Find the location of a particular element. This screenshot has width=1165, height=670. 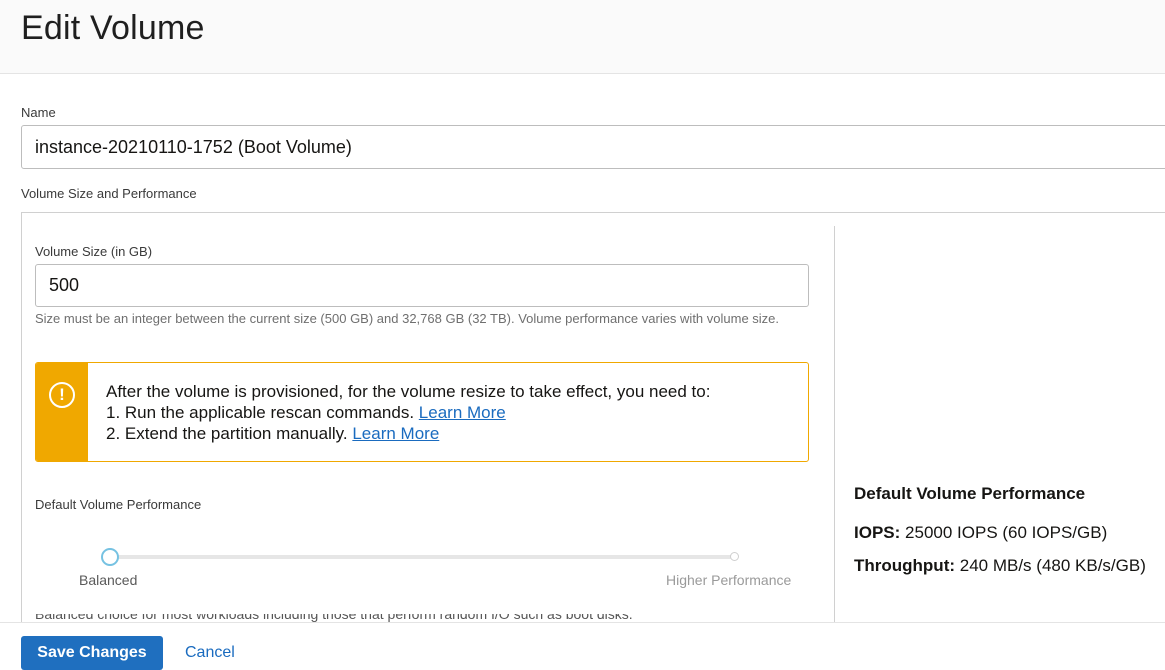

default-performance-label: Default Volume Performance is located at coordinates (118, 504).